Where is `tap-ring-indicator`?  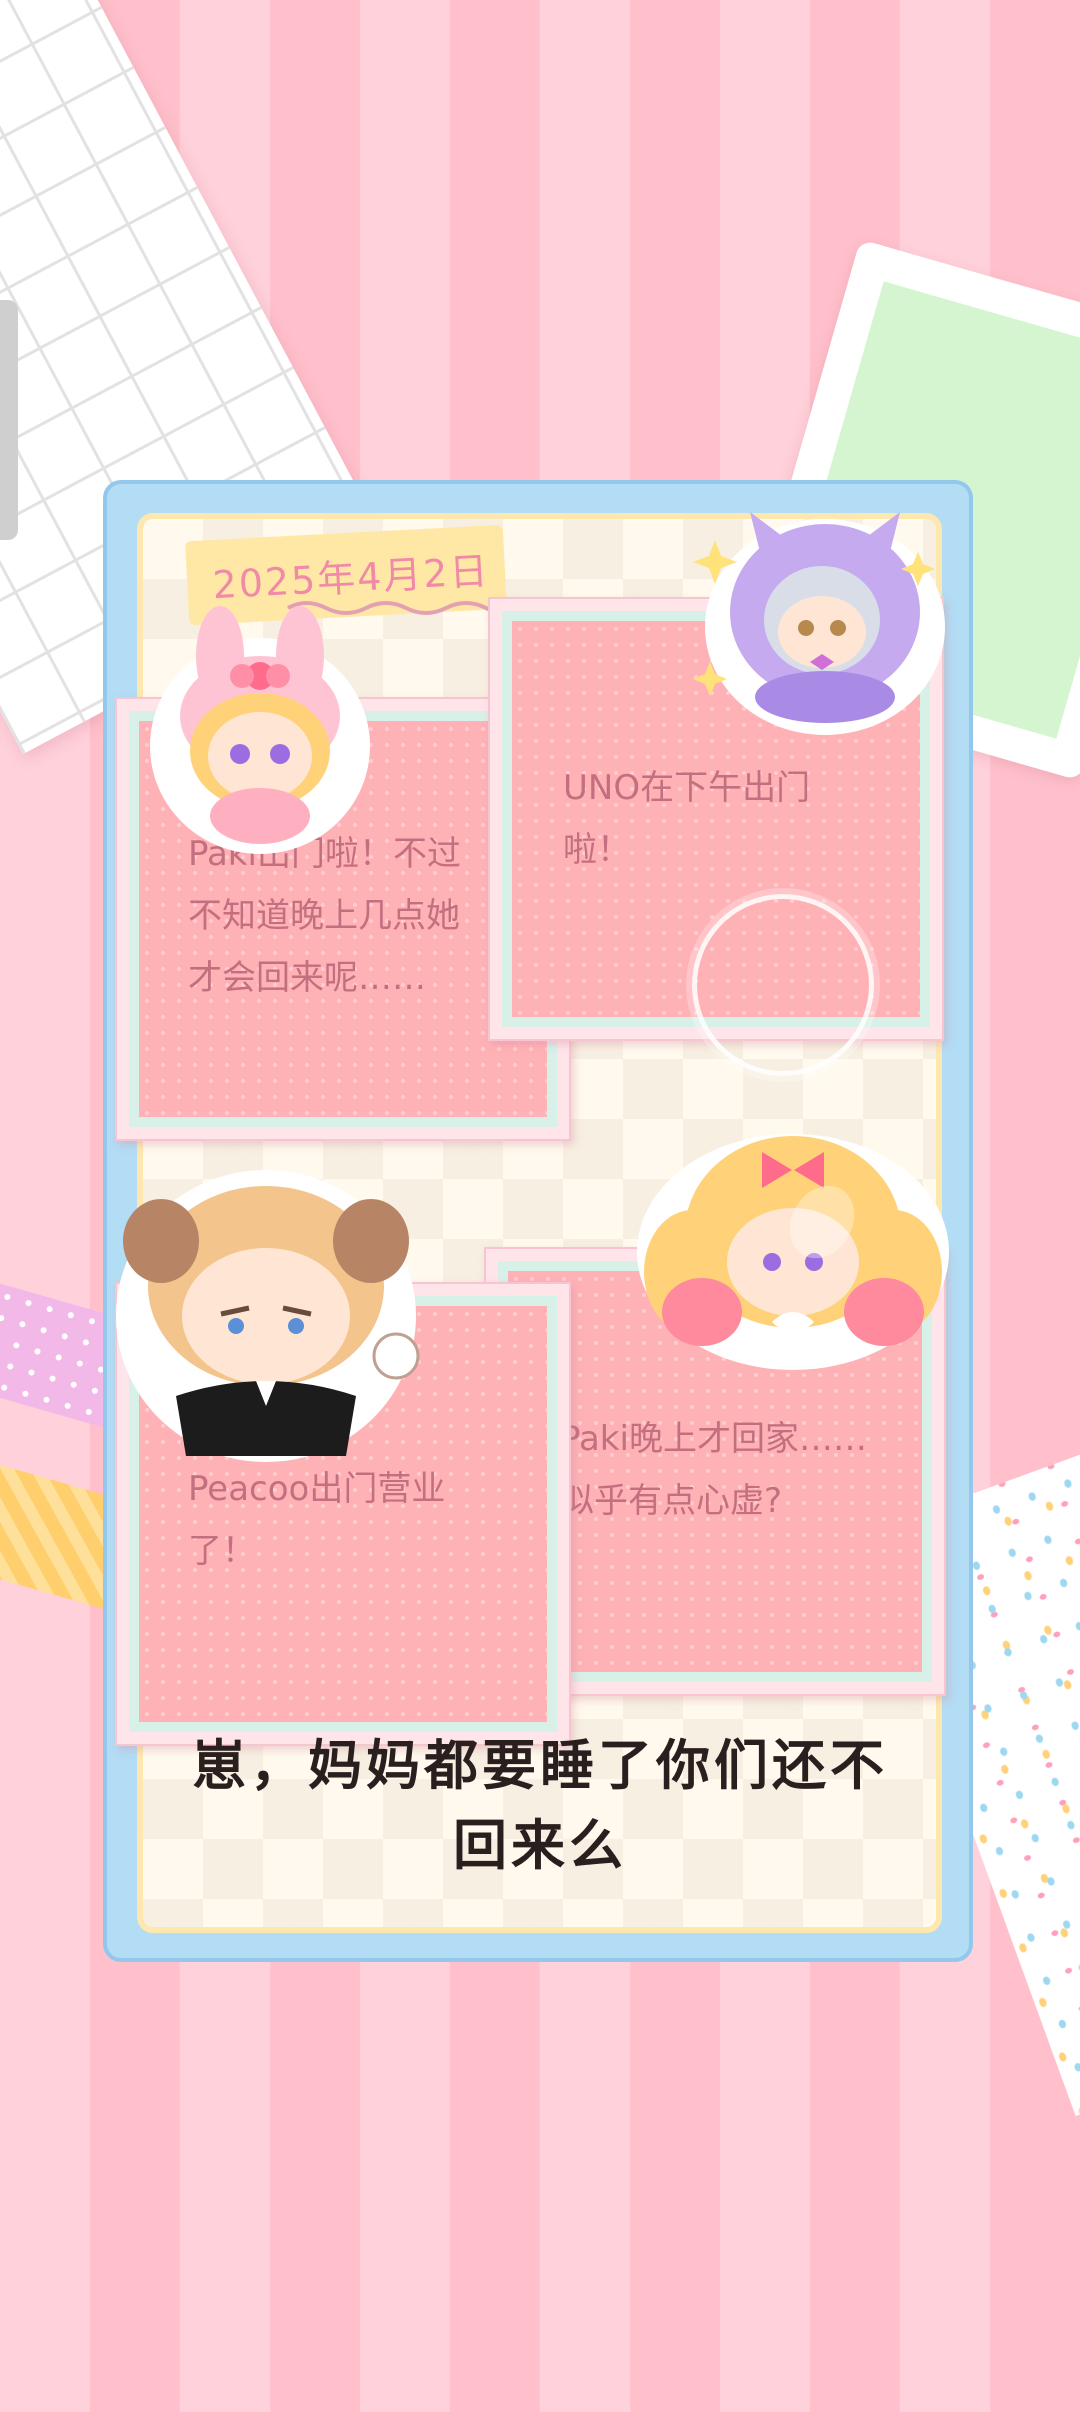 tap-ring-indicator is located at coordinates (783, 985).